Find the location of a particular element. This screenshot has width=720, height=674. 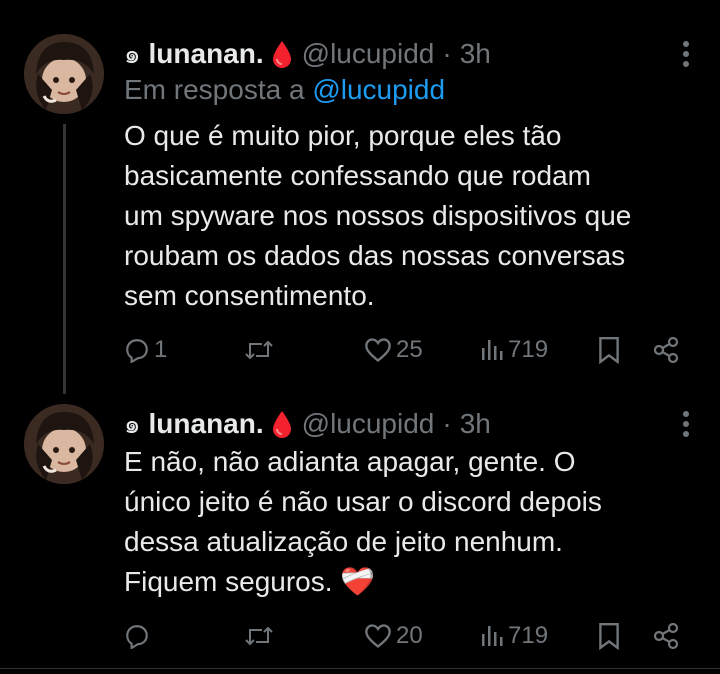

divider is located at coordinates (360, 668).